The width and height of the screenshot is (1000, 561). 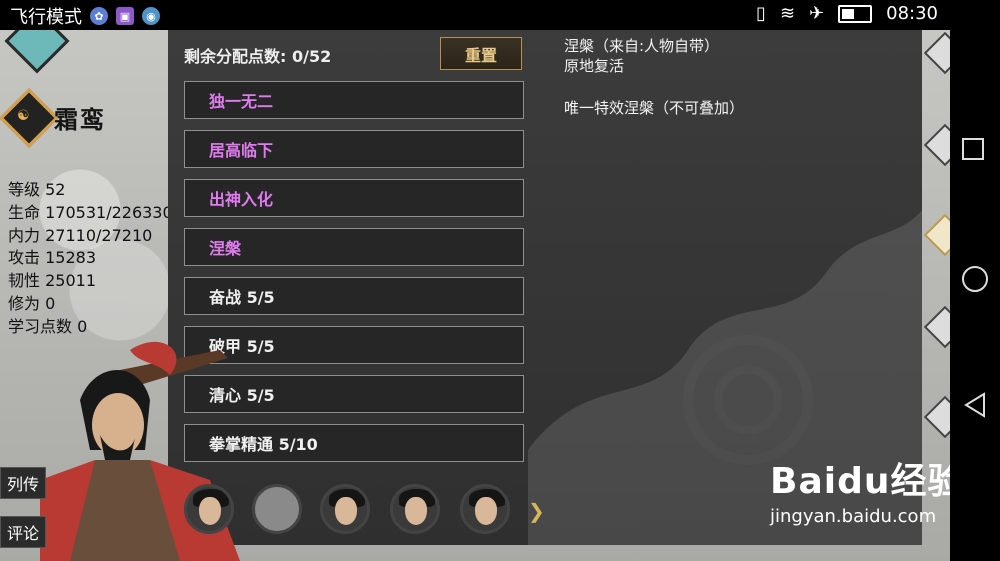 I want to click on recent-apps-icon, so click(x=973, y=149).